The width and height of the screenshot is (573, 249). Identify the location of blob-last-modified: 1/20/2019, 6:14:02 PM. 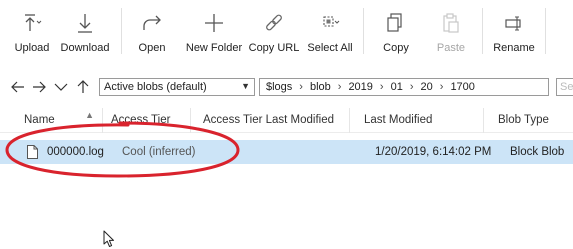
(433, 152).